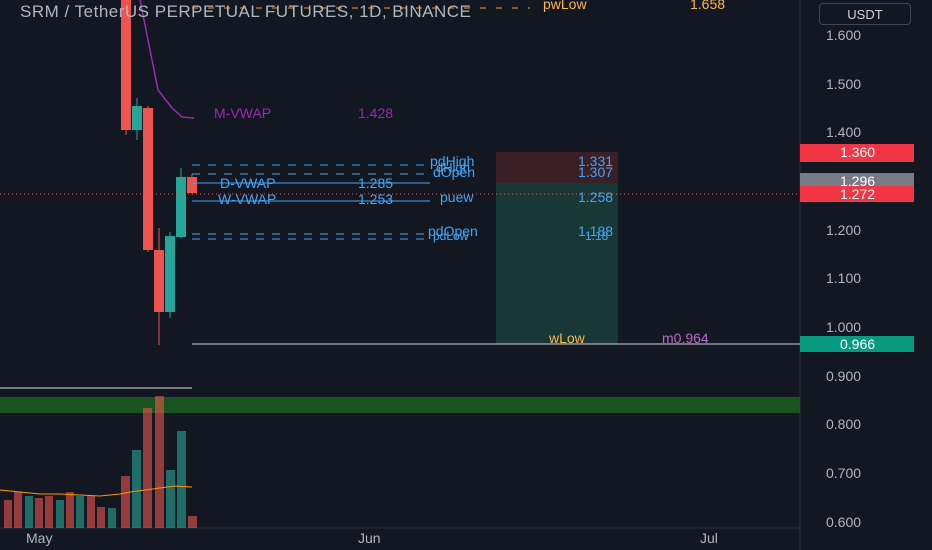 This screenshot has height=550, width=932. I want to click on w-low-value: m0.964, so click(685, 338).